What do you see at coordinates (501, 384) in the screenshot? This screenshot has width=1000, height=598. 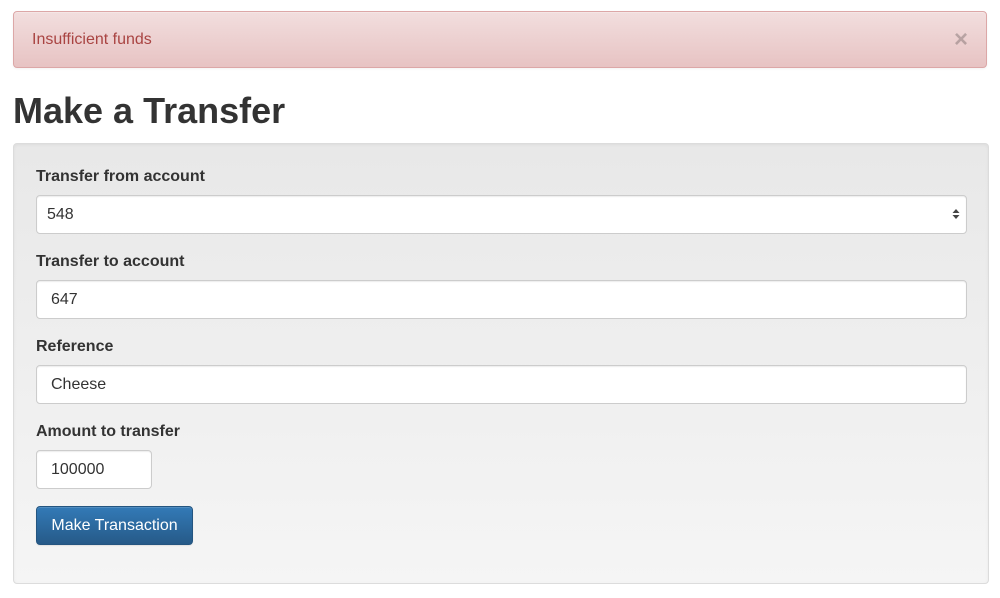 I see `reference-input: Cheese` at bounding box center [501, 384].